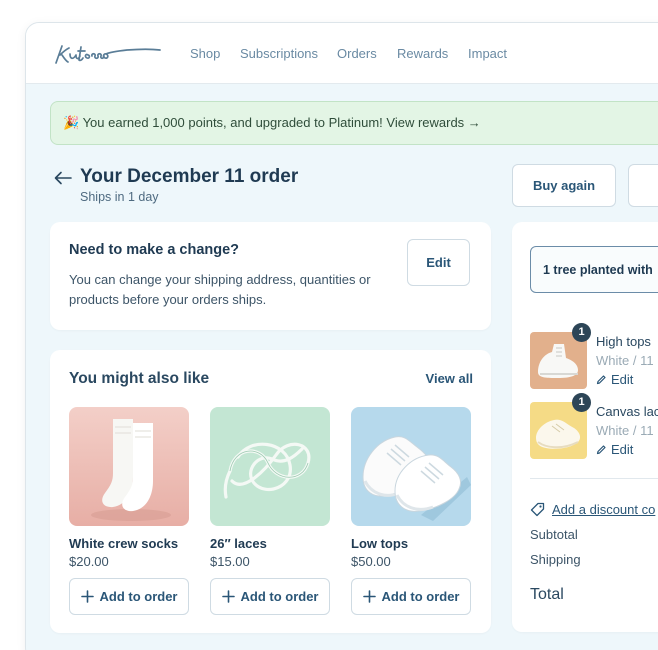 The width and height of the screenshot is (658, 650). I want to click on product-price: $15.00, so click(230, 561).